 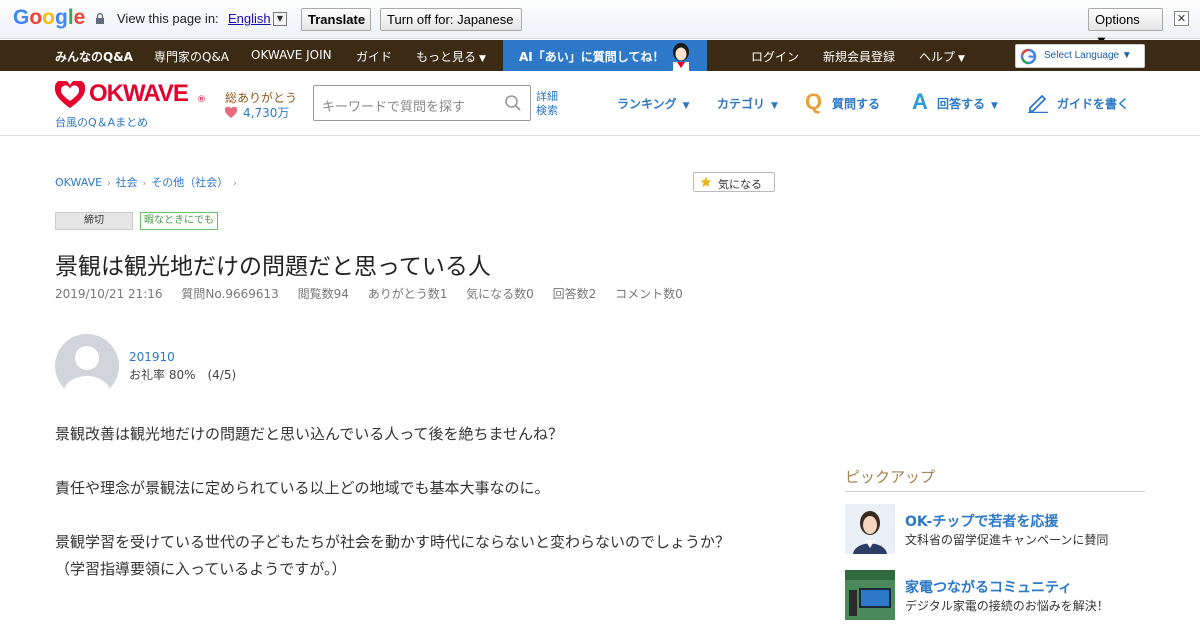 I want to click on question-body-line: 責任や理念が景観法に定められている以上どの地域でも基本大事なのに。, so click(x=302, y=488).